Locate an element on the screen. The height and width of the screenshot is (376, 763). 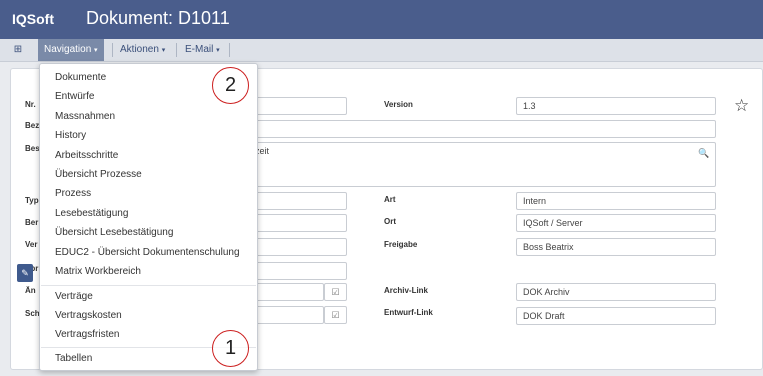
menu-item-tabellen: Tabellen is located at coordinates (73, 358).